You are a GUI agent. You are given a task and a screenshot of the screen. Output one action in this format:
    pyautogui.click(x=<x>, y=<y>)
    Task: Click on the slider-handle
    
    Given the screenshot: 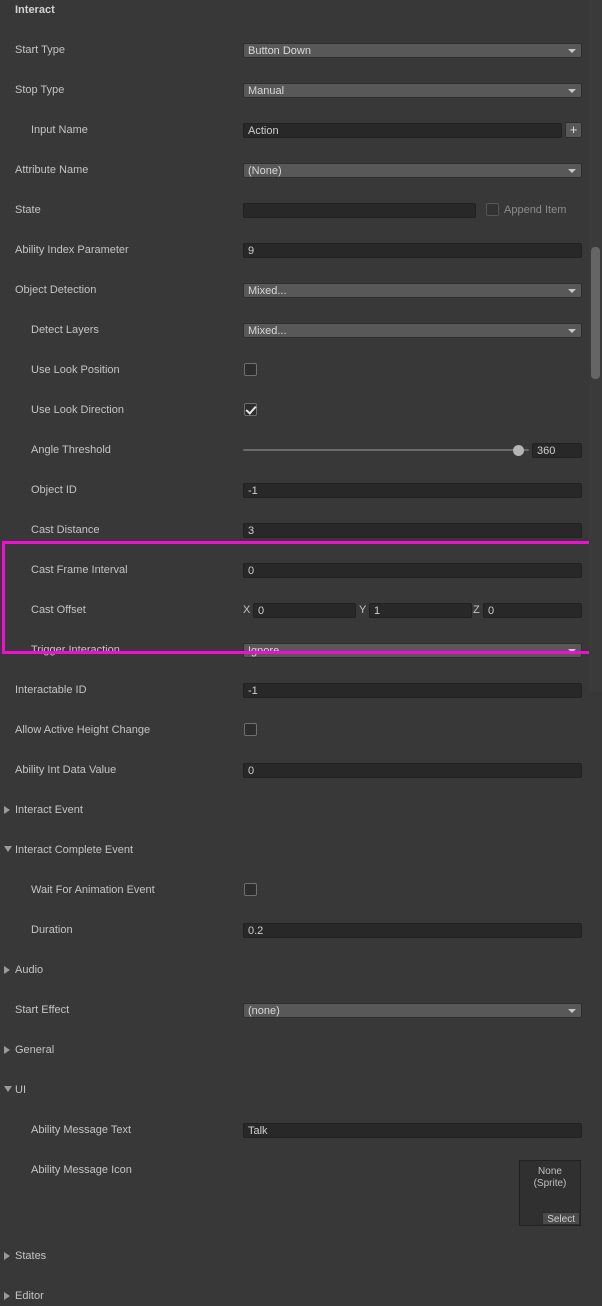 What is the action you would take?
    pyautogui.click(x=518, y=450)
    